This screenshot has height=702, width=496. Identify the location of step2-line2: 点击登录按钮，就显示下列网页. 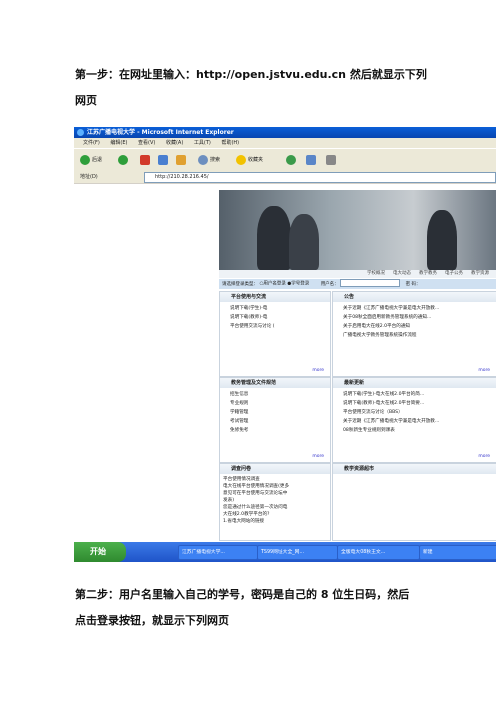
(152, 620).